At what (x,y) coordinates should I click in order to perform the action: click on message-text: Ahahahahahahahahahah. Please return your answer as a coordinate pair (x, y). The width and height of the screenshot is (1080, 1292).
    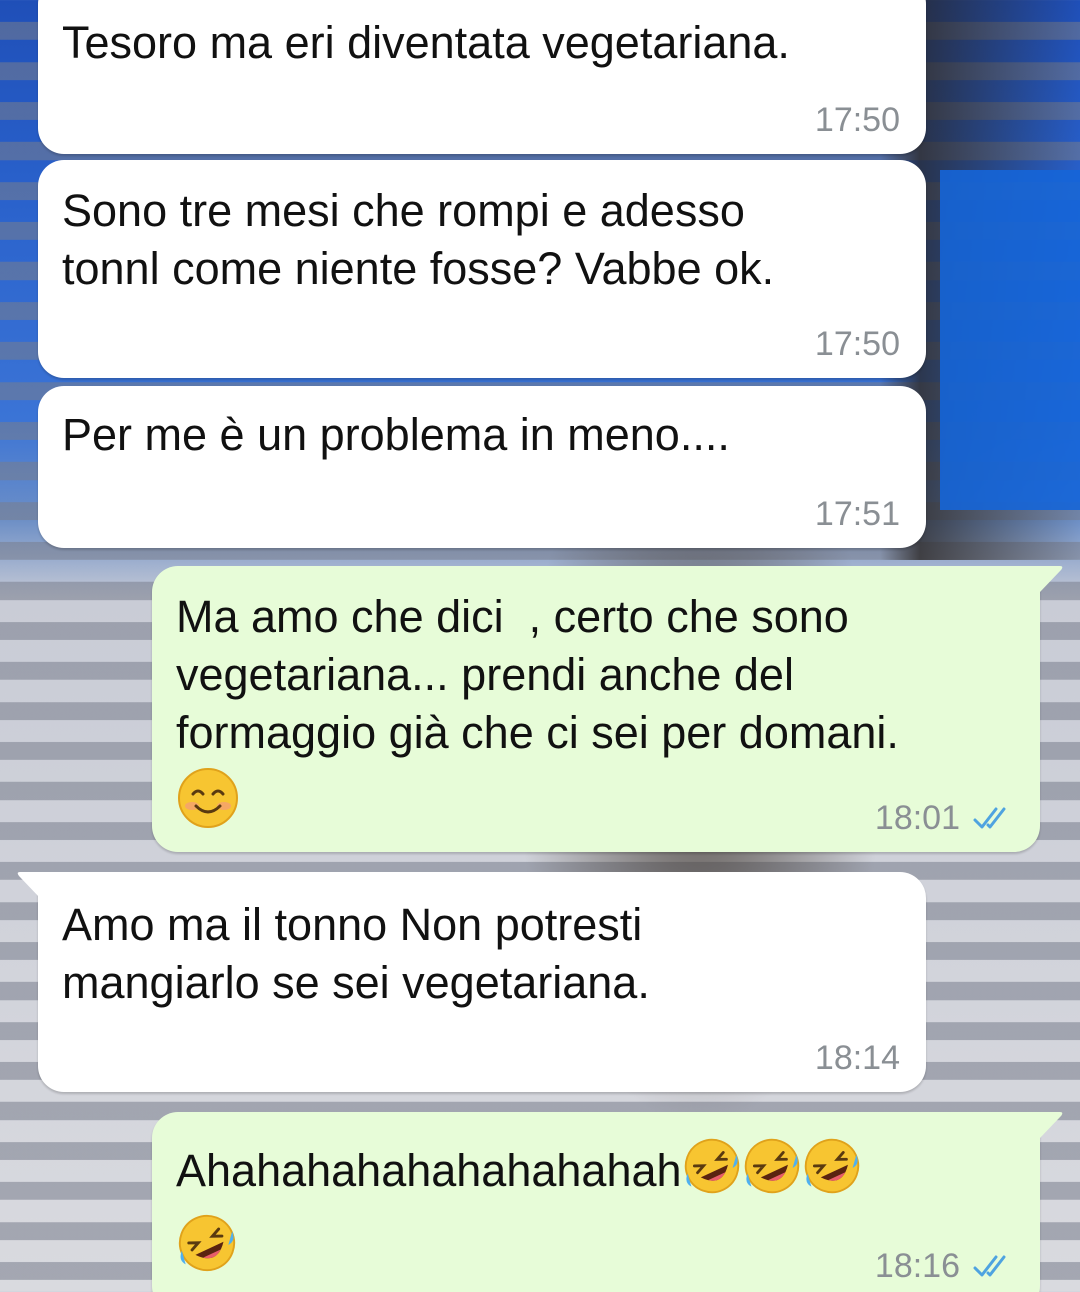
    Looking at the image, I should click on (519, 1167).